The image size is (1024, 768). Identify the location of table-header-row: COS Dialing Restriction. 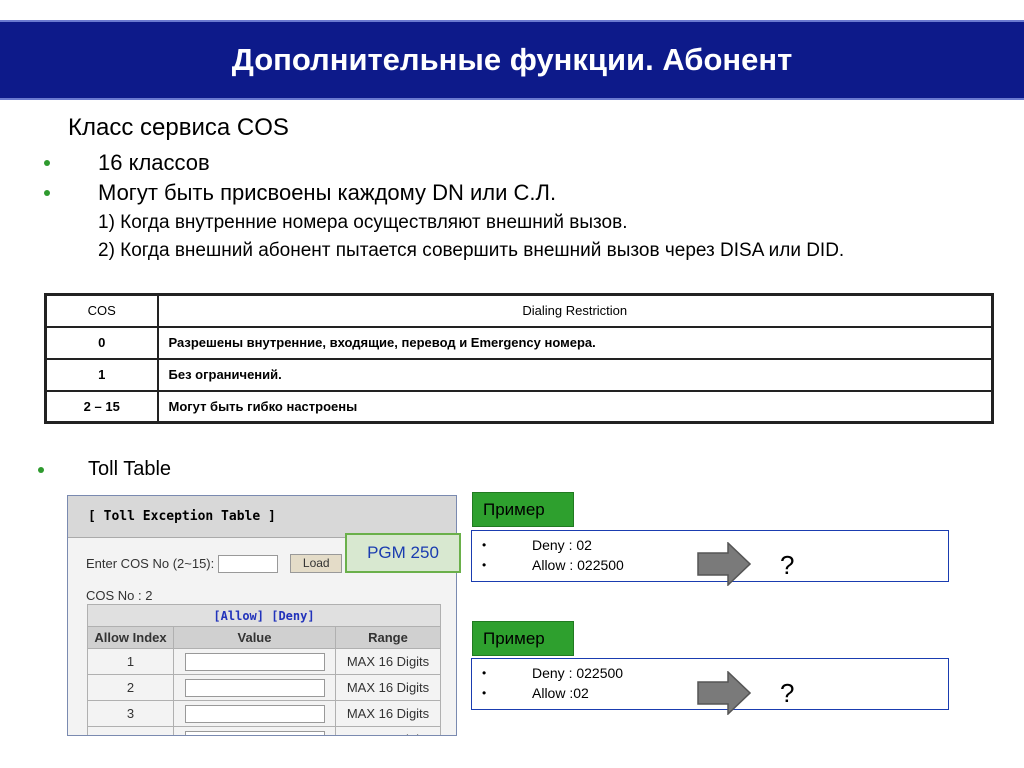
(519, 310).